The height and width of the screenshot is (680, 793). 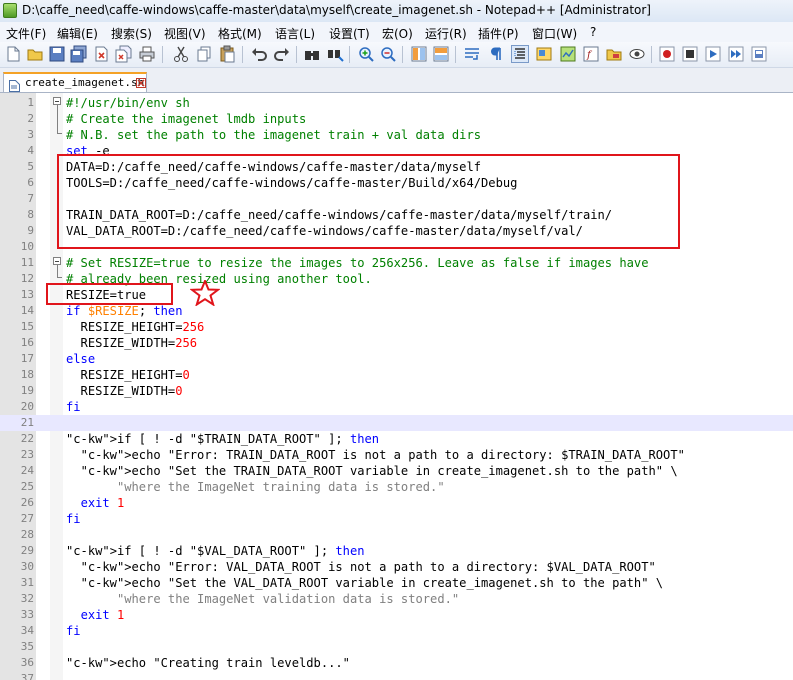 What do you see at coordinates (204, 54) in the screenshot?
I see `copy-icon` at bounding box center [204, 54].